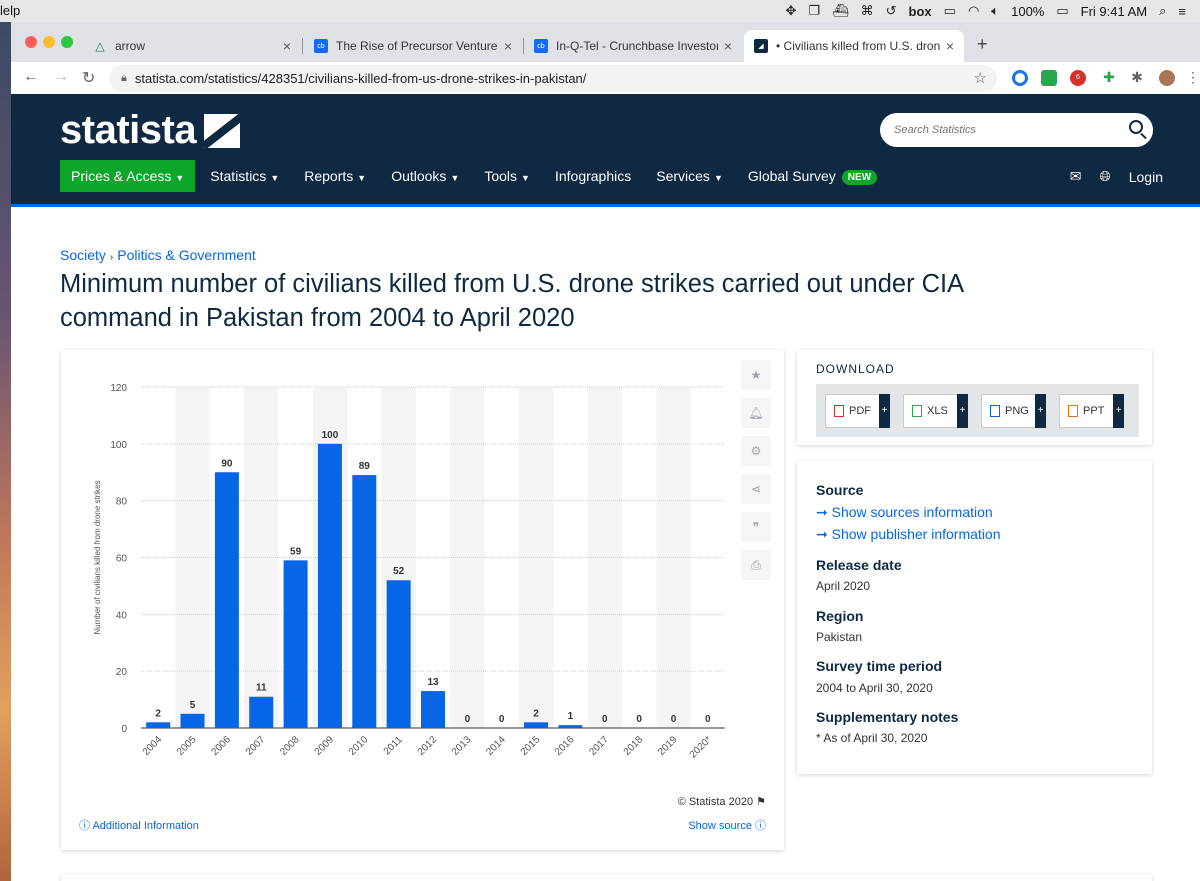 The image size is (1200, 881). What do you see at coordinates (31, 42) in the screenshot?
I see `close-window-button` at bounding box center [31, 42].